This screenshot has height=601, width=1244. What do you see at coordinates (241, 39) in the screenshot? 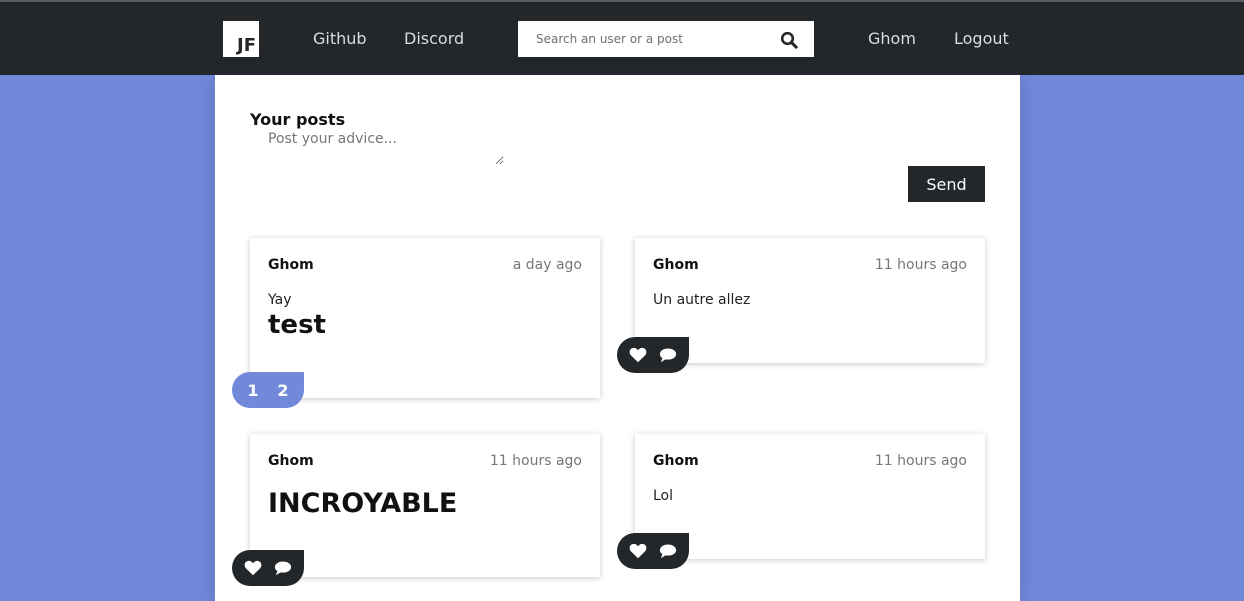
I see `logo: JF` at bounding box center [241, 39].